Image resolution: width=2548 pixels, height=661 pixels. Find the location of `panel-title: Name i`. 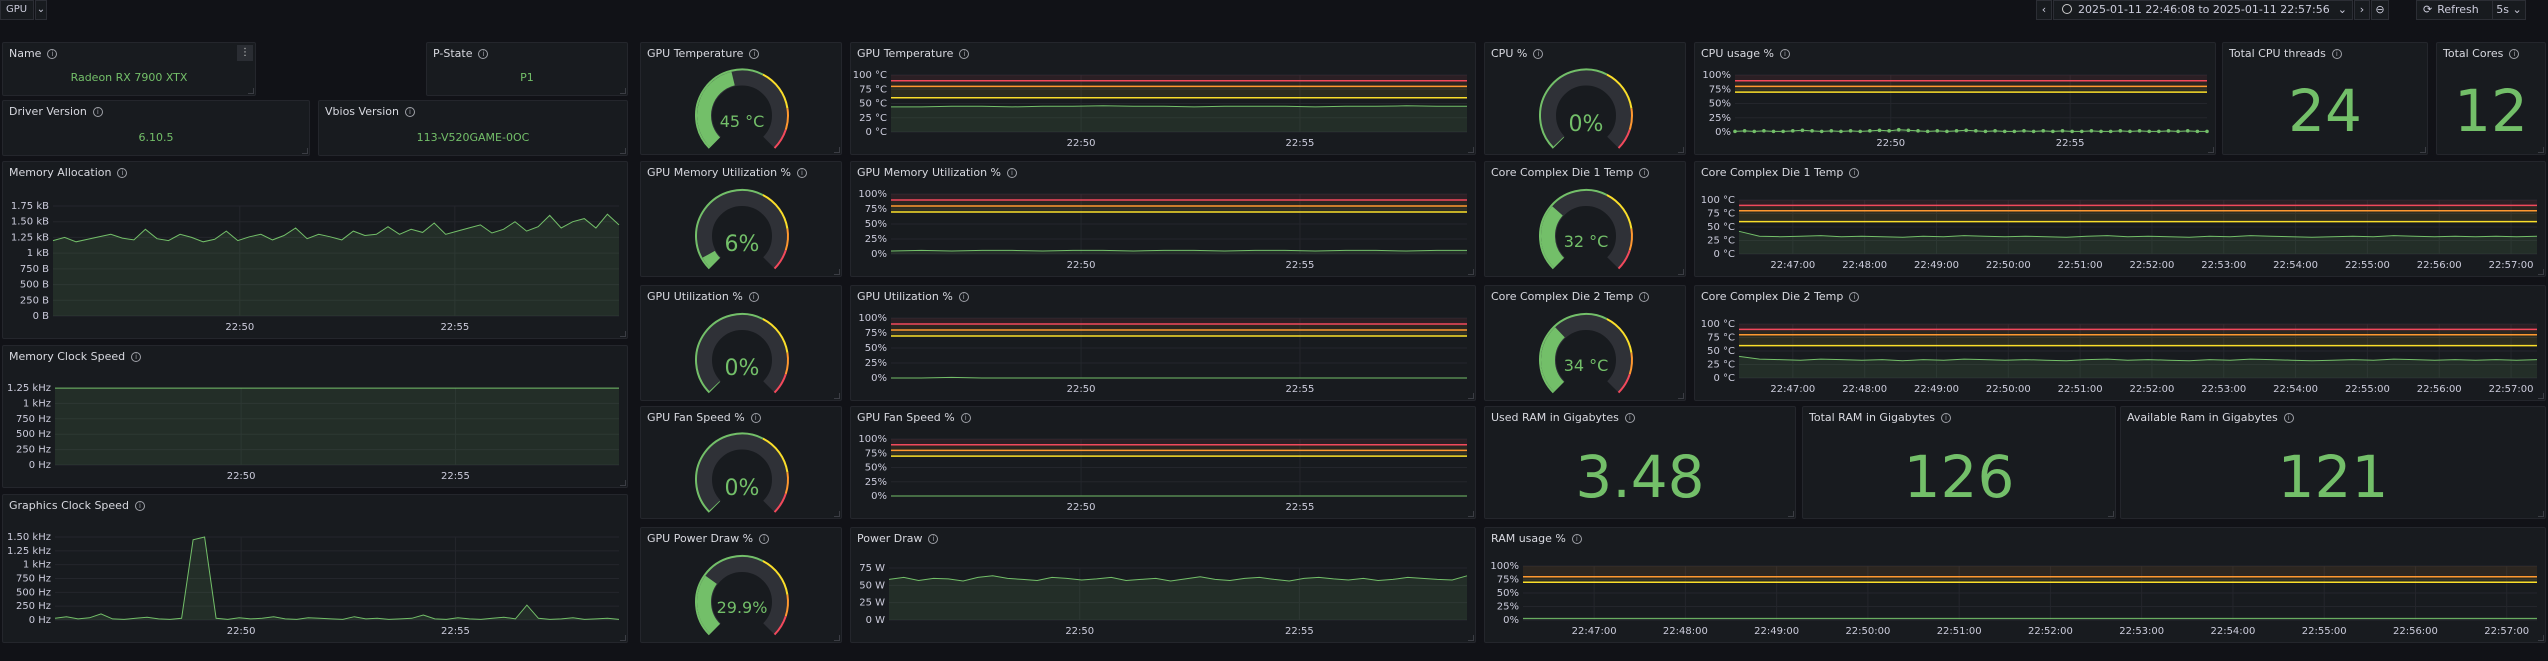

panel-title: Name i is located at coordinates (33, 53).